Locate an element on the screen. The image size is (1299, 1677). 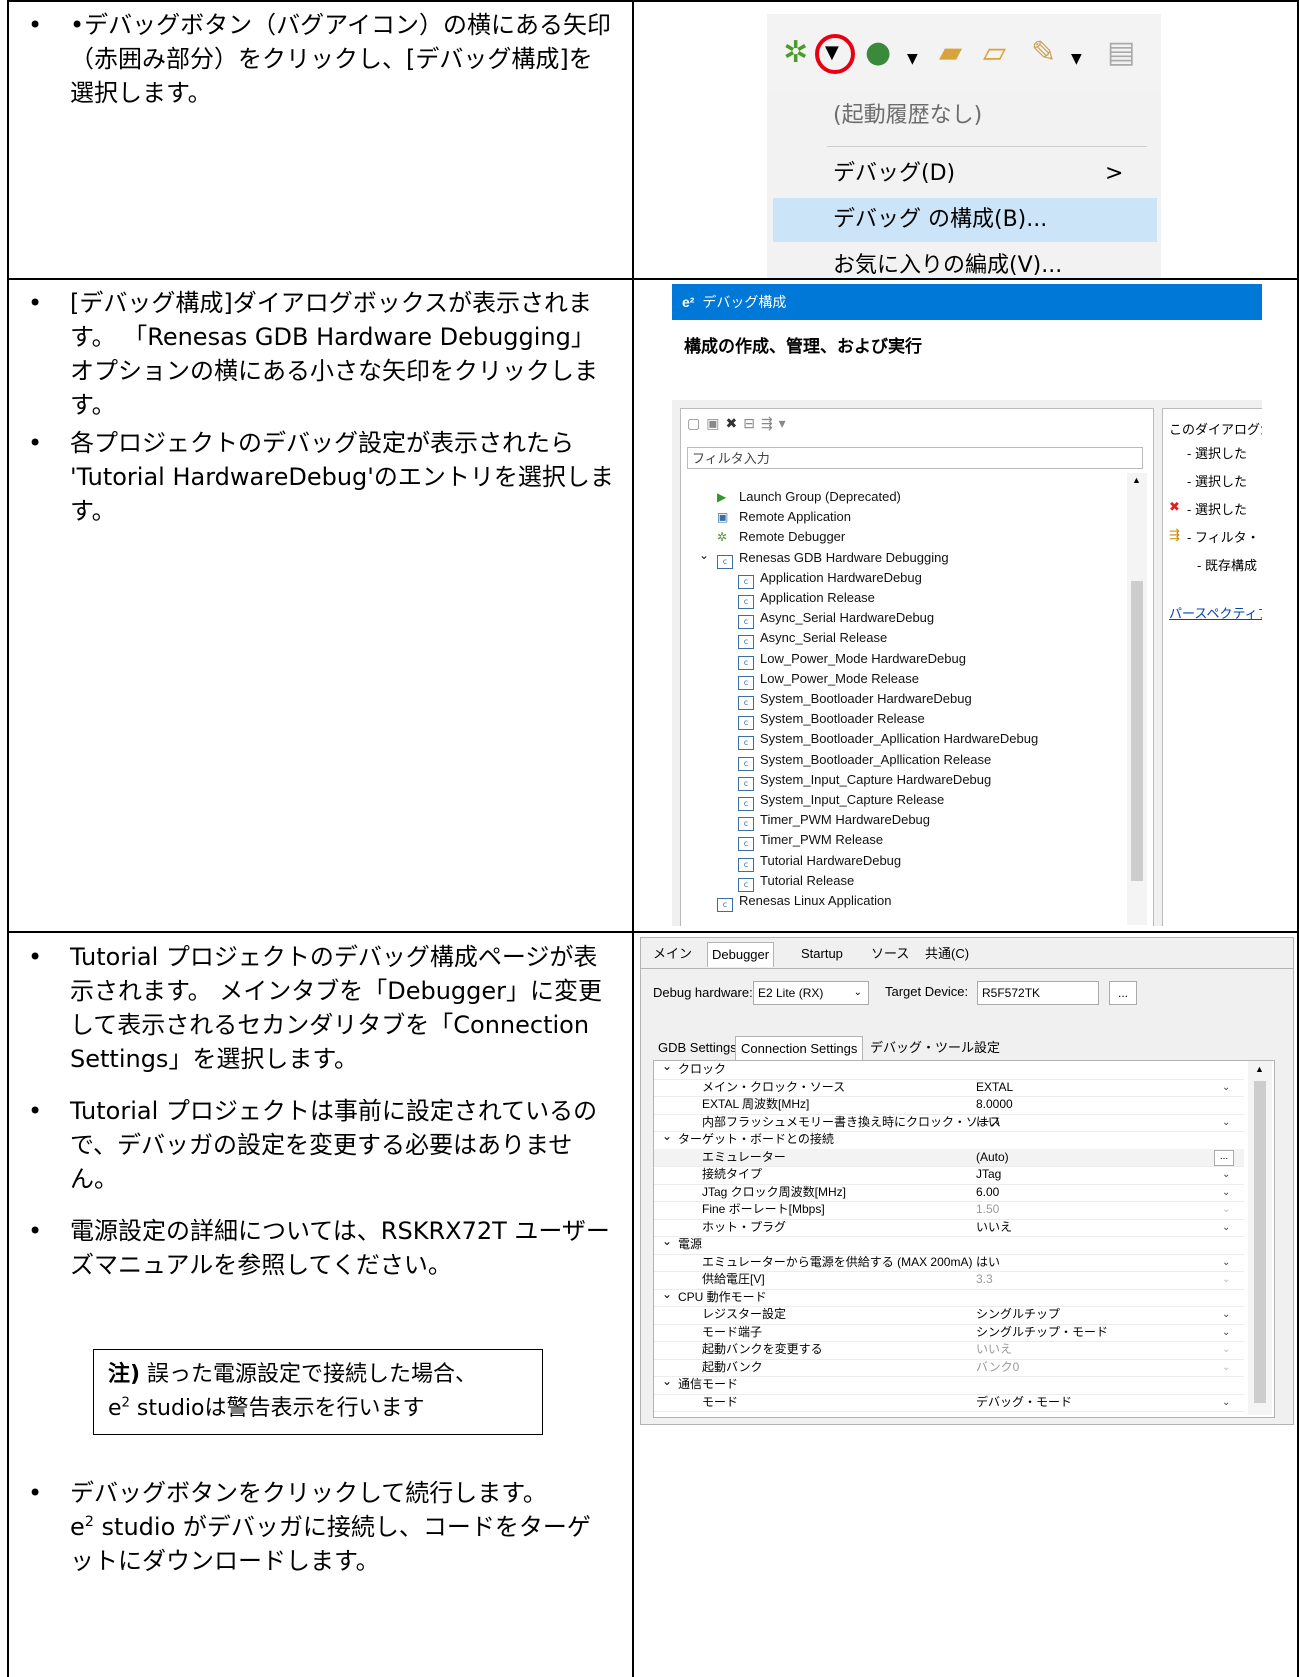
property-value: EXTAL is located at coordinates (994, 1088).